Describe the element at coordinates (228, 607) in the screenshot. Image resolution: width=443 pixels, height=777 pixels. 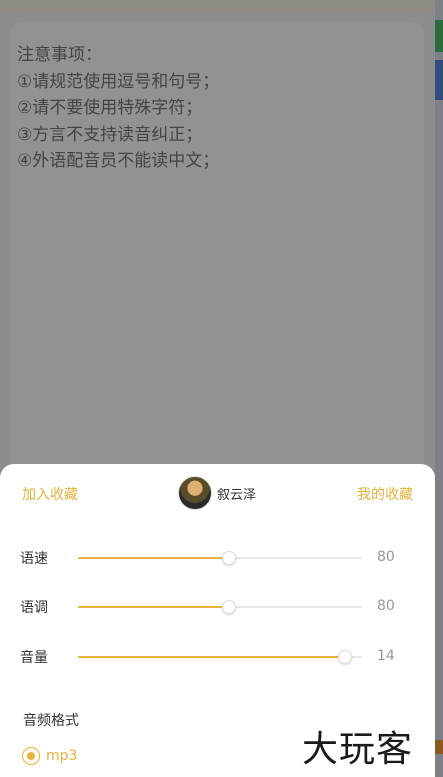
I see `pitch-slider-thumb` at that location.